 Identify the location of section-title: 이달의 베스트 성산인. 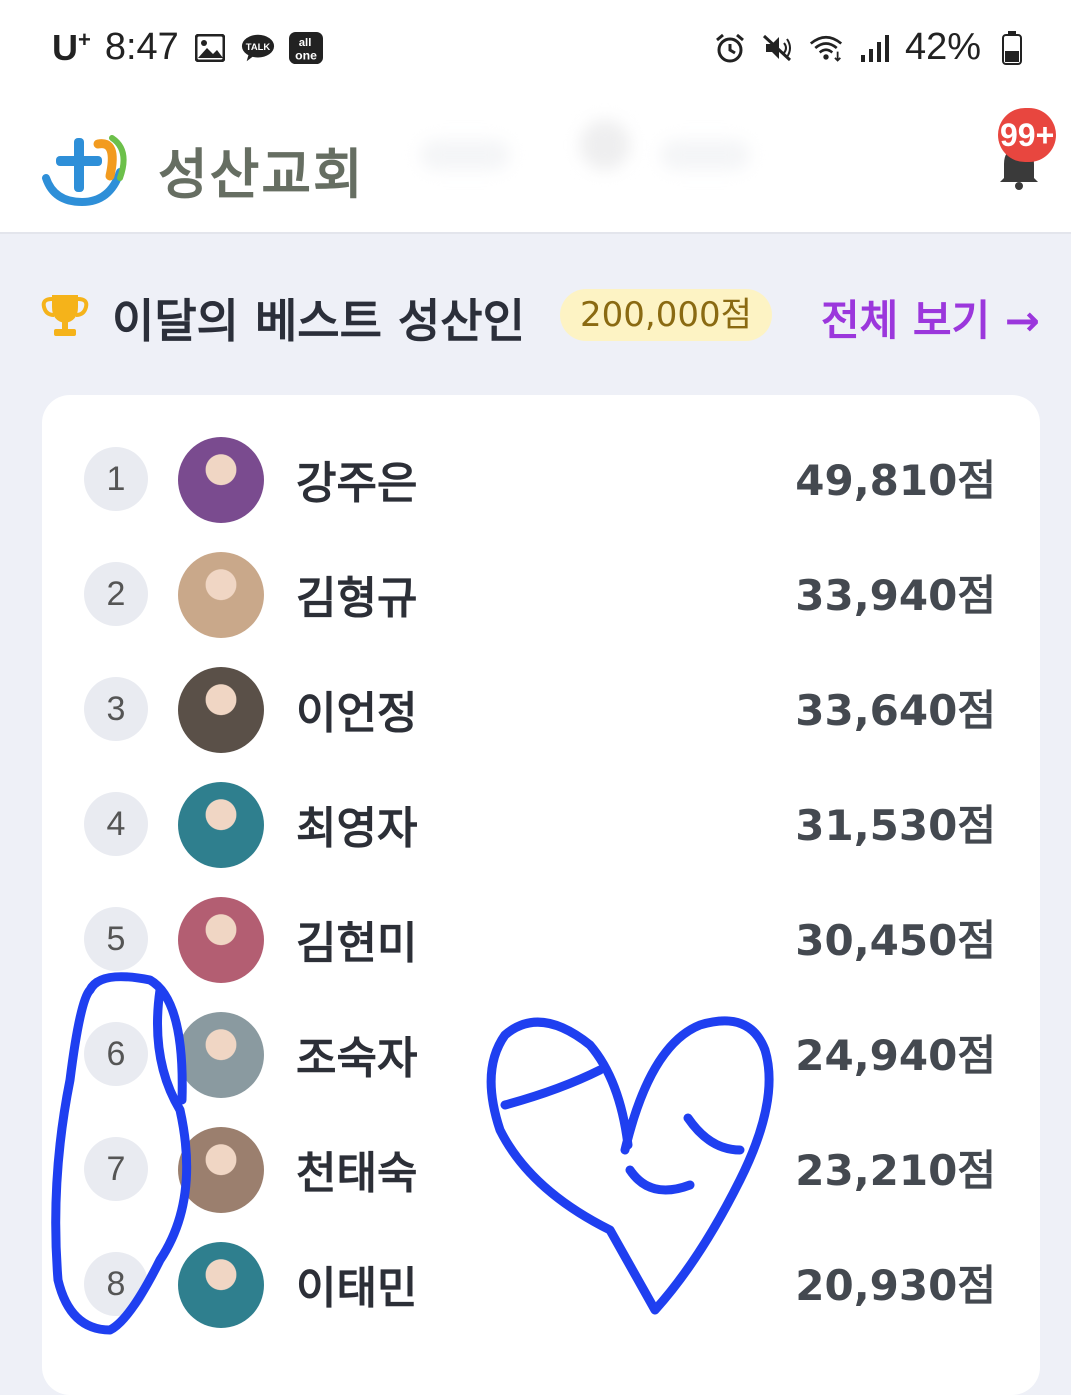
(318, 321).